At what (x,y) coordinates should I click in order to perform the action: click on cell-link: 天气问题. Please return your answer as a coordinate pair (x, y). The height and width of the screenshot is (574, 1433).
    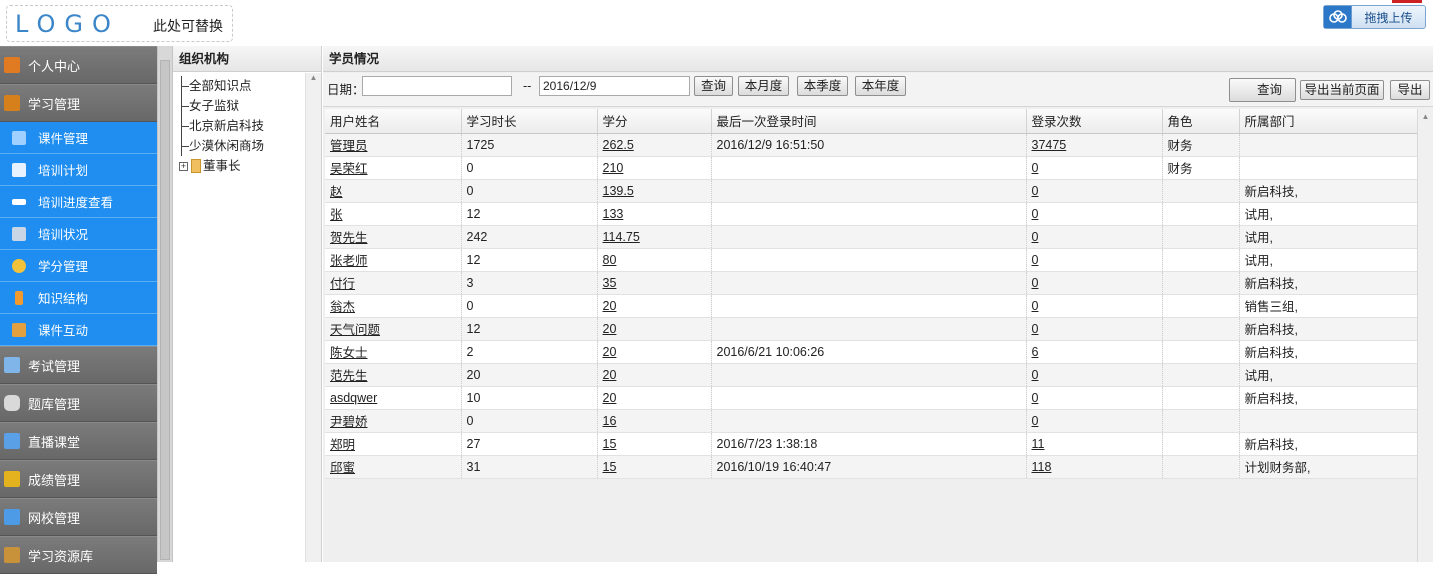
    Looking at the image, I should click on (355, 330).